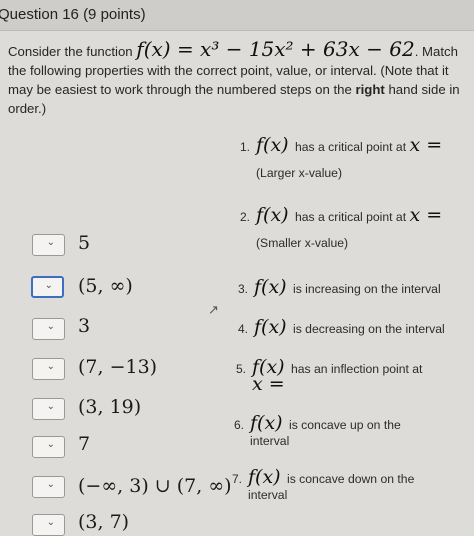 This screenshot has height=536, width=474. Describe the element at coordinates (104, 522) in the screenshot. I see `option-value-8: (3, 7)` at that location.